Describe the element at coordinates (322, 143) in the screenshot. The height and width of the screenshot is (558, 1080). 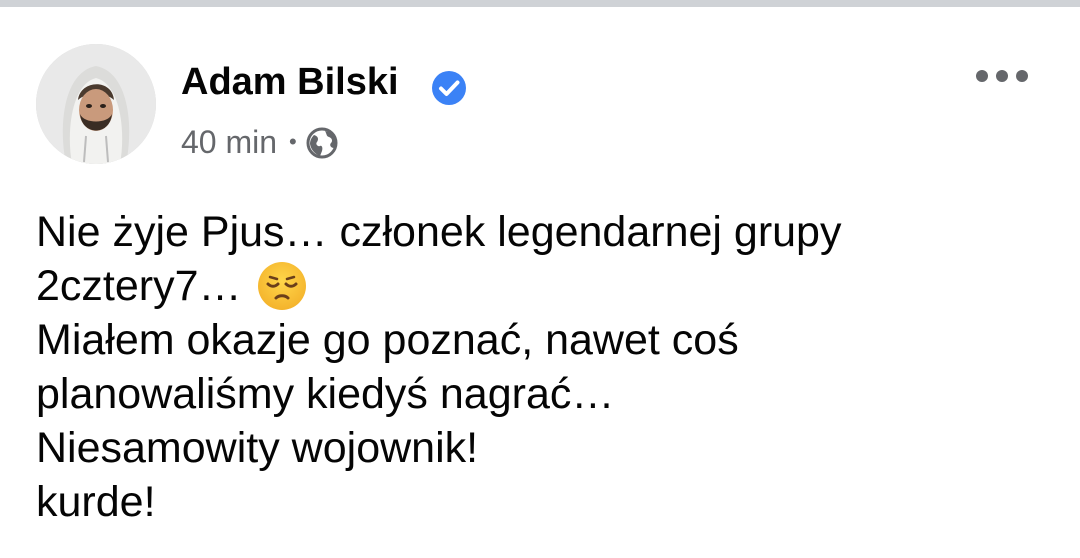
I see `globe-icon` at that location.